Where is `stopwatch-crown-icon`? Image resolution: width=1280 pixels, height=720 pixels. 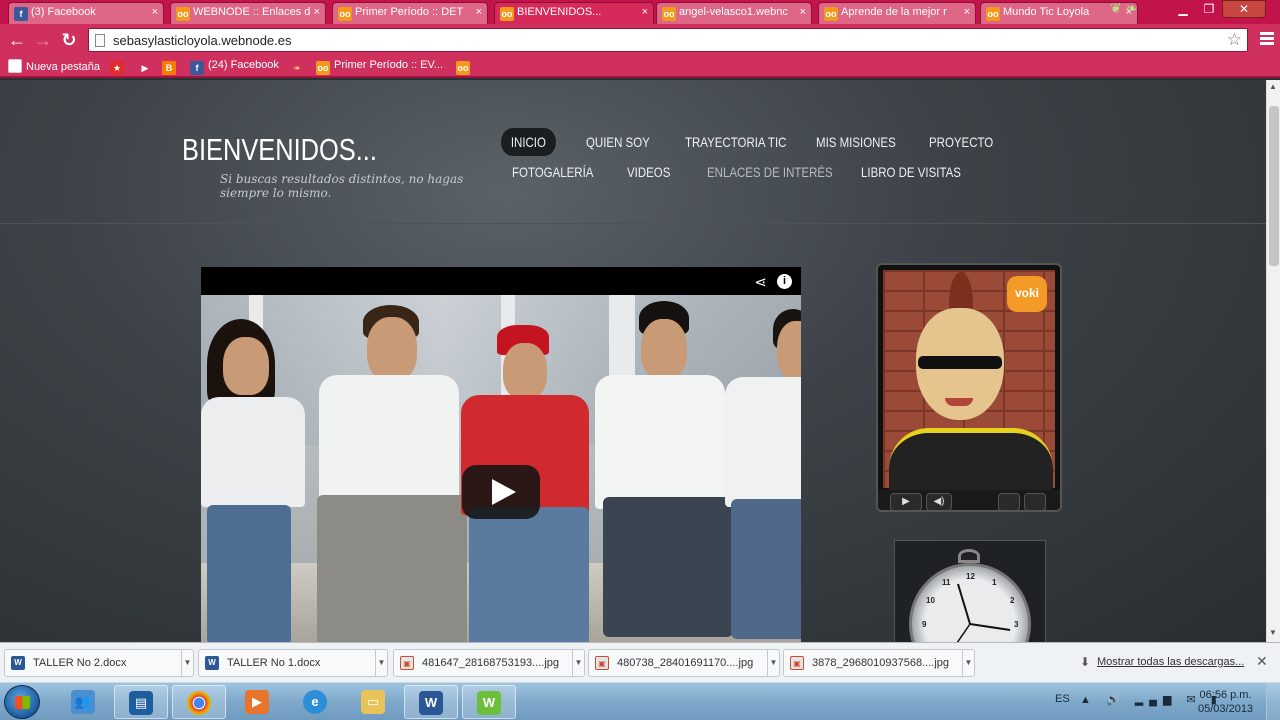
stopwatch-crown-icon is located at coordinates (969, 556).